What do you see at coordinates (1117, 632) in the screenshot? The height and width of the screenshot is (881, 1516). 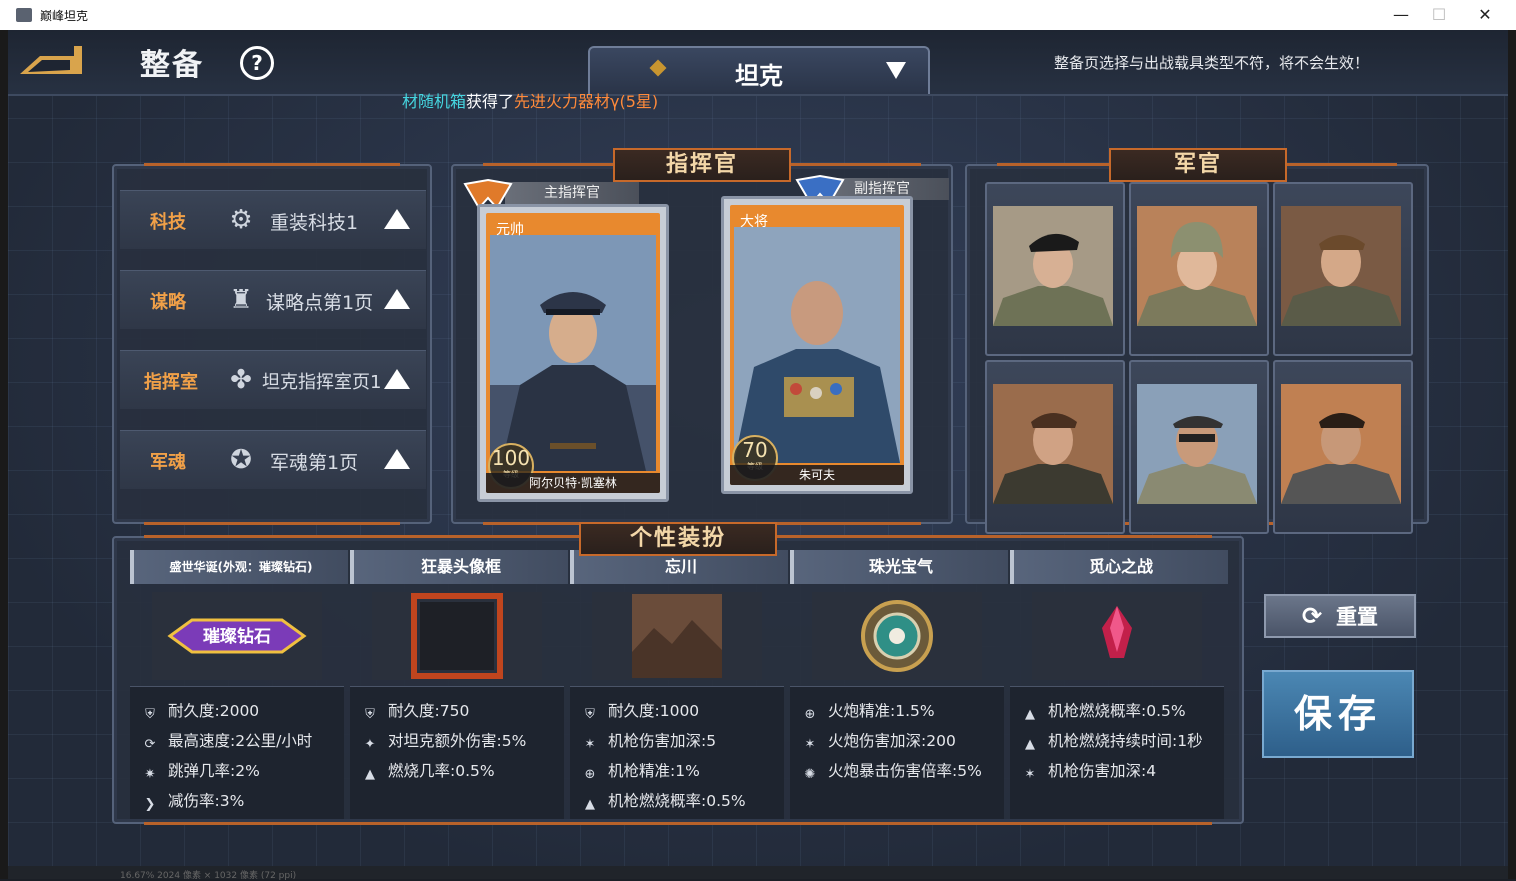 I see `heart-crystal-icon` at bounding box center [1117, 632].